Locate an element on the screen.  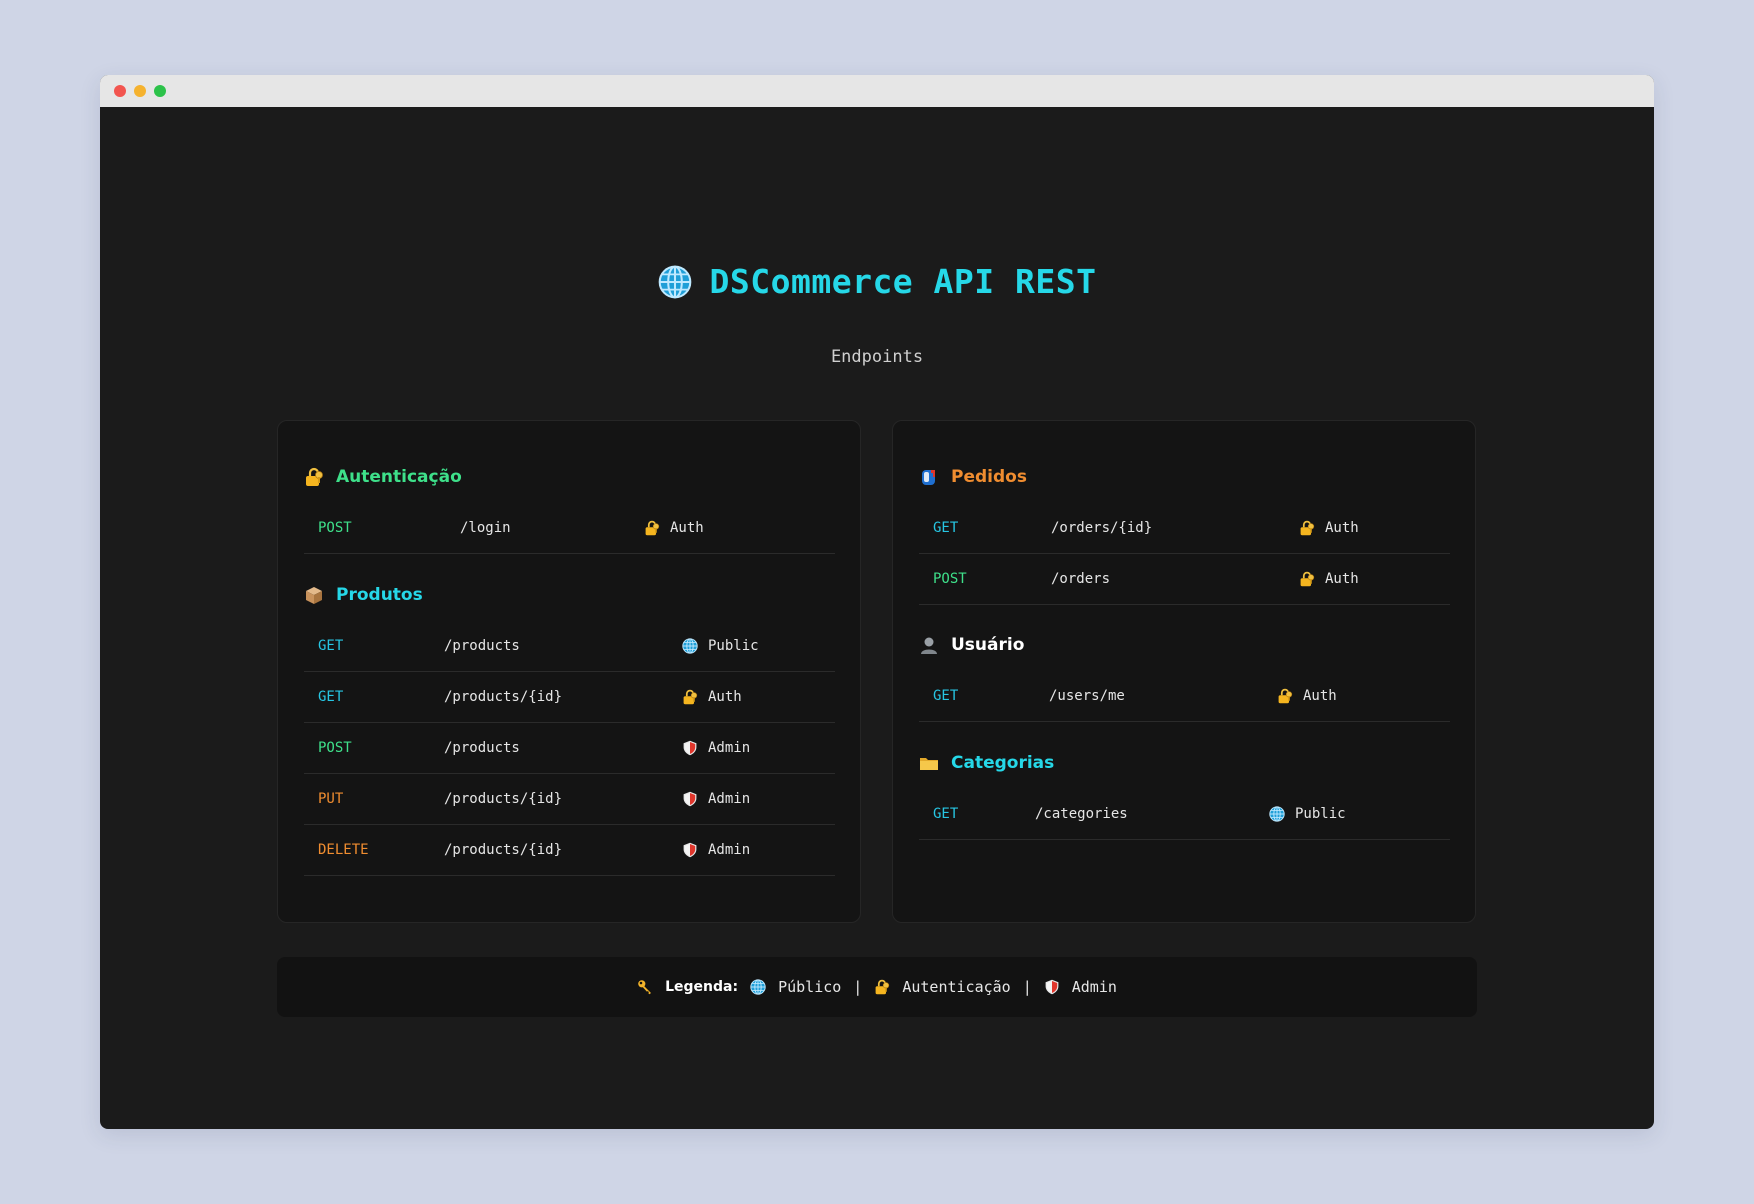
package-icon is located at coordinates (314, 595).